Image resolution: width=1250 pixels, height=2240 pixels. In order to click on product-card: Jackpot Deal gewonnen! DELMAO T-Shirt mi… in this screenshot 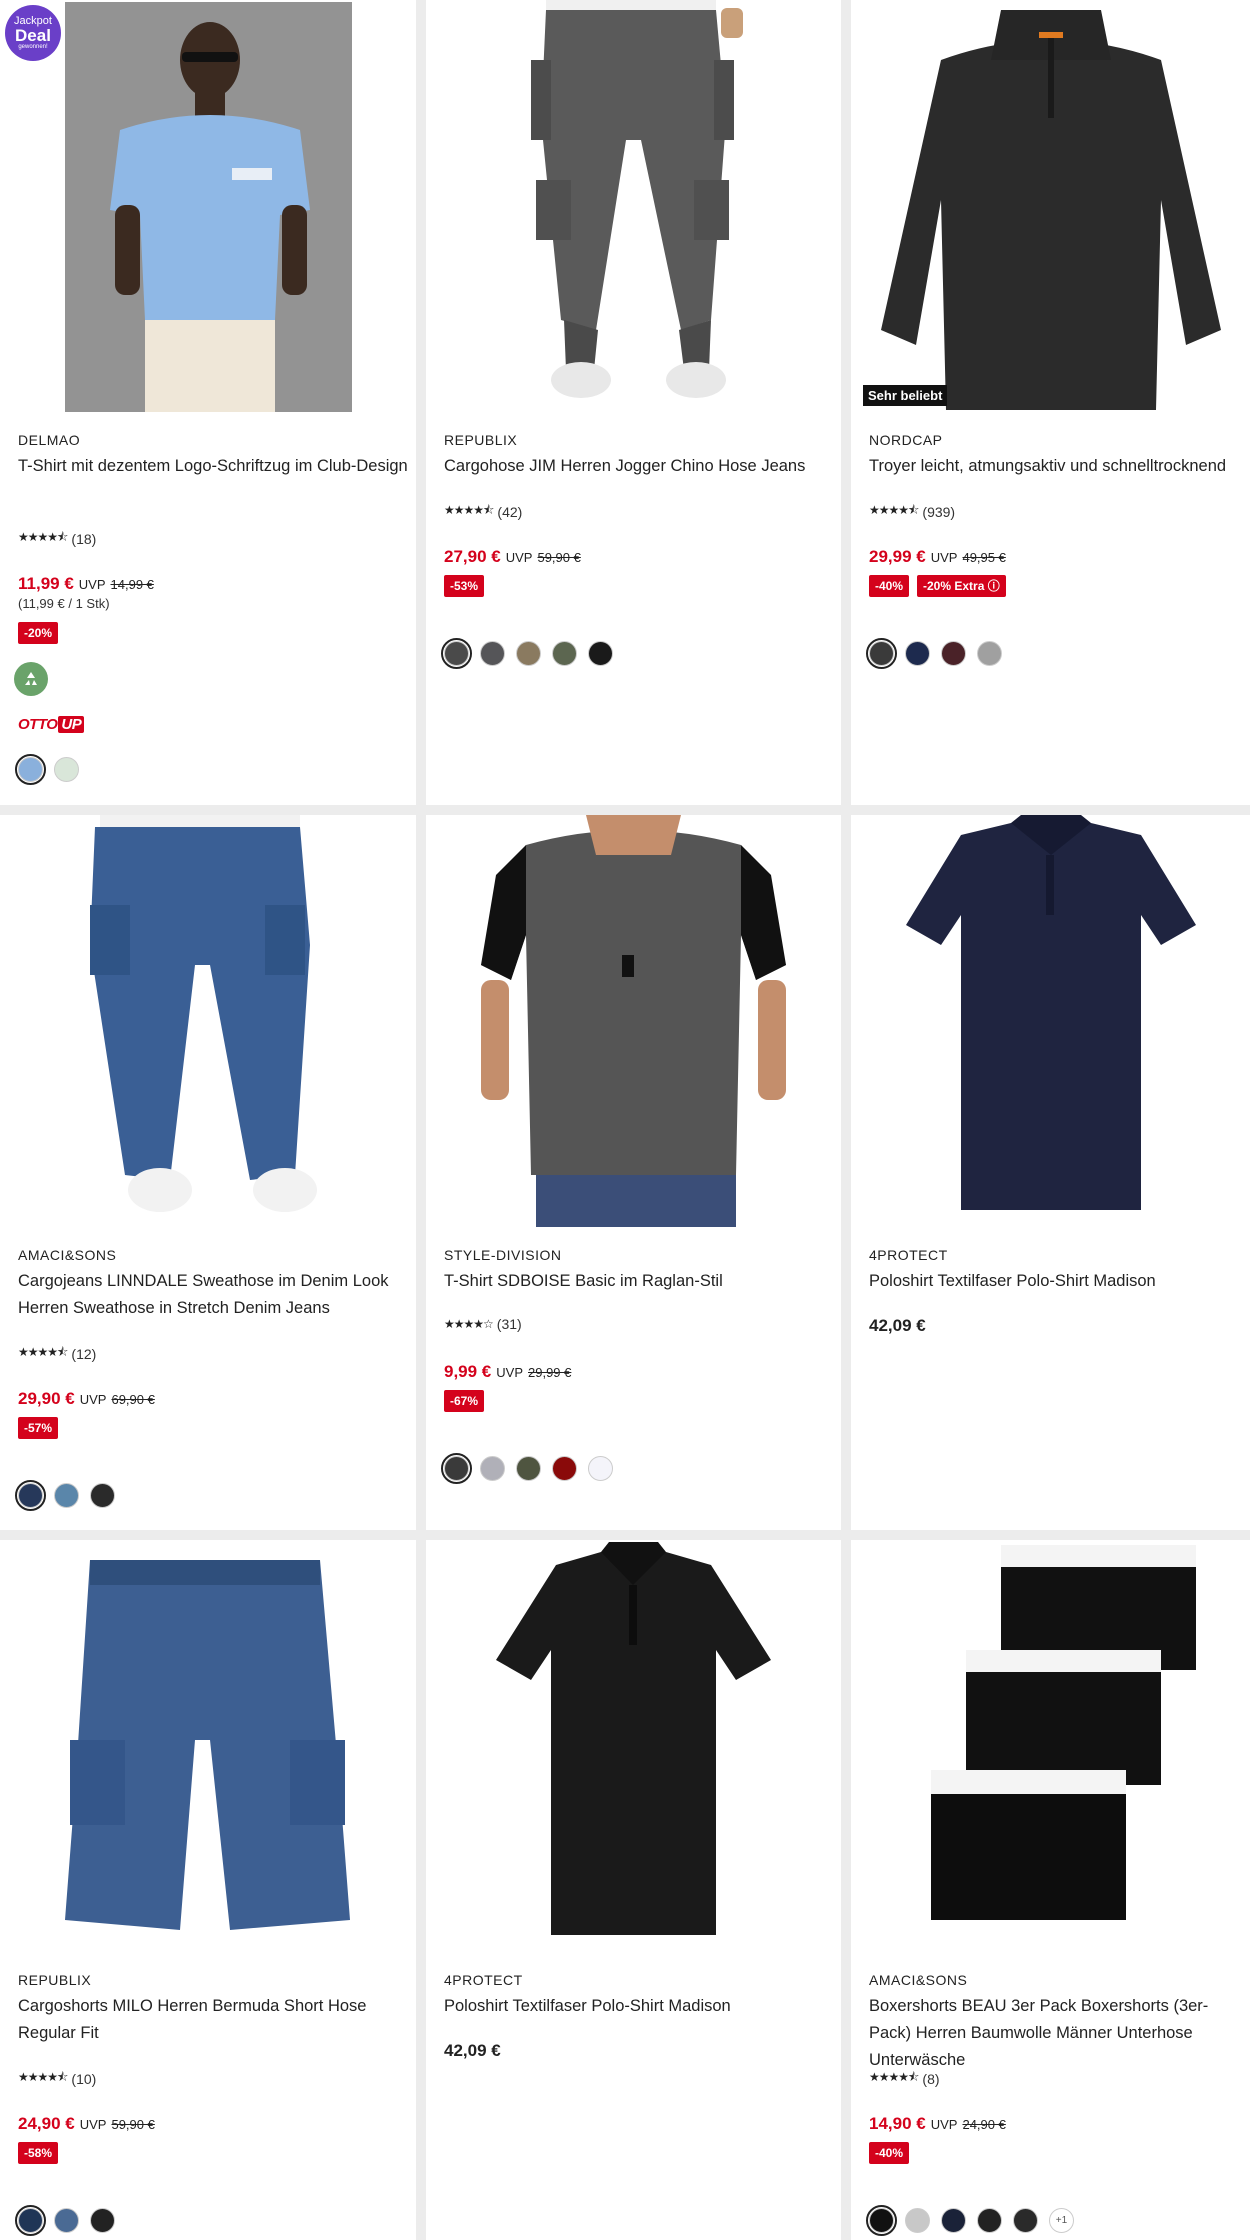, I will do `click(208, 402)`.